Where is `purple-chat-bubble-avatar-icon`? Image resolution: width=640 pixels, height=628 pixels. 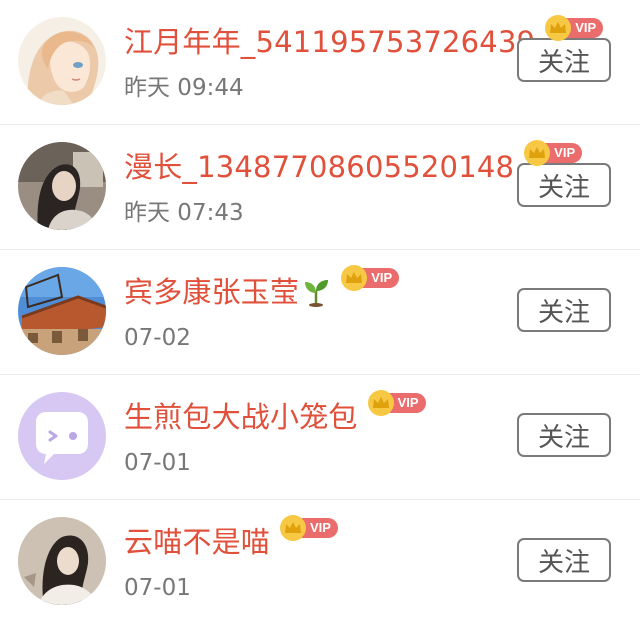 purple-chat-bubble-avatar-icon is located at coordinates (62, 436).